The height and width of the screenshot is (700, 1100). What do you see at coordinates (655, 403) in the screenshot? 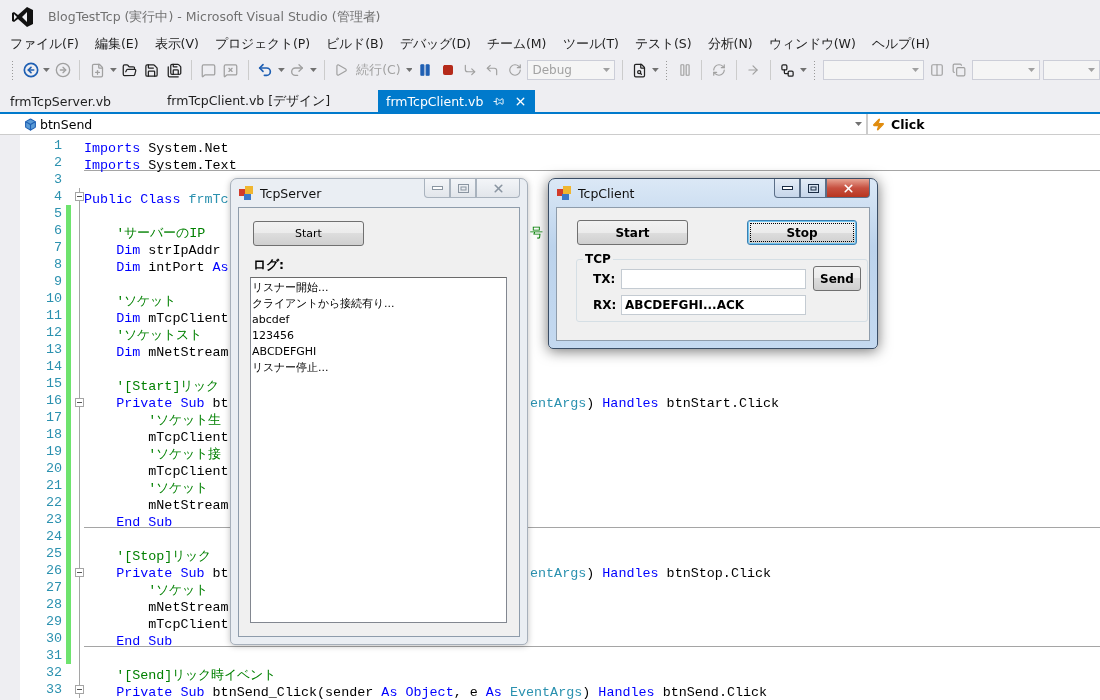
I see `code-line: entArgs) Handles btnStart.Click` at bounding box center [655, 403].